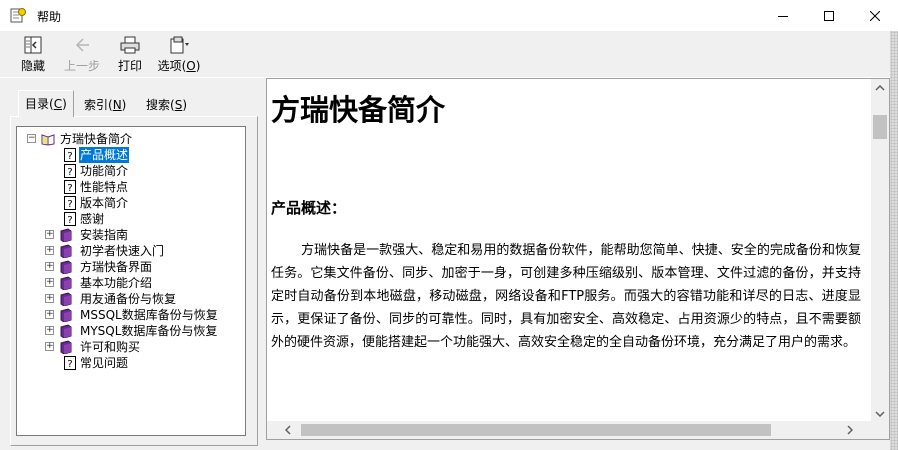 The width and height of the screenshot is (898, 450). I want to click on back-button: 上一步, so click(82, 54).